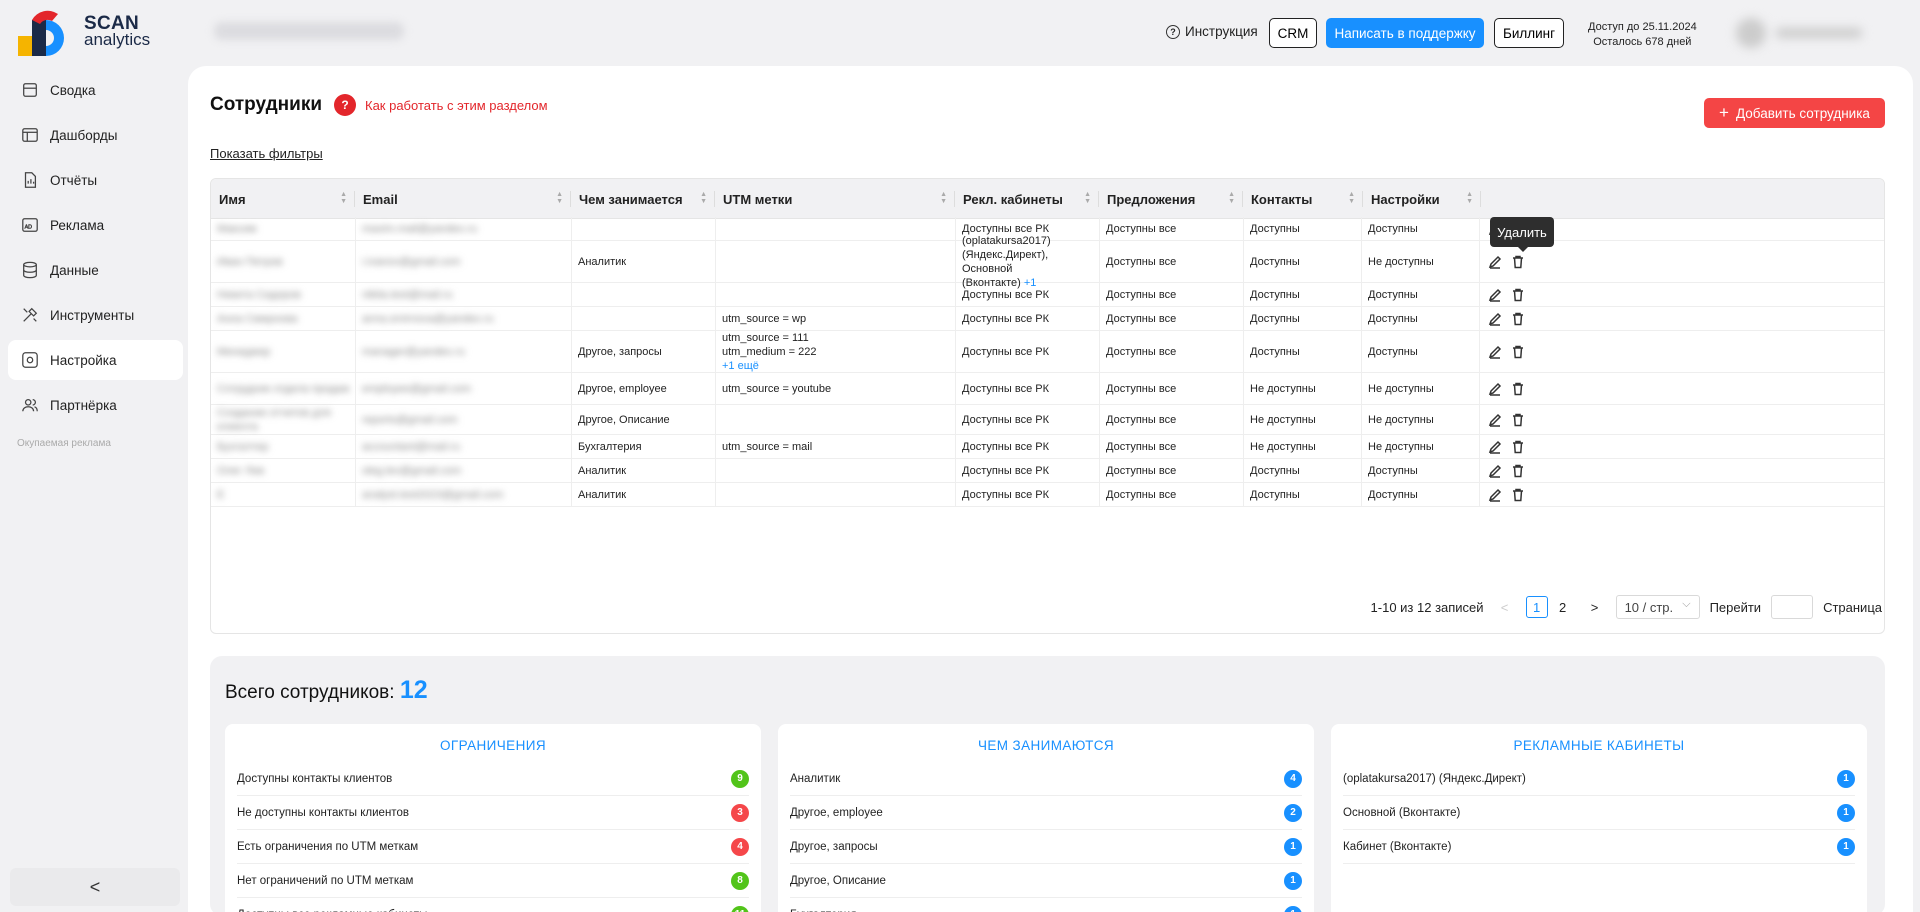 The width and height of the screenshot is (1920, 912). Describe the element at coordinates (1046, 847) in the screenshot. I see `summary-item: Другое, запросы 1` at that location.